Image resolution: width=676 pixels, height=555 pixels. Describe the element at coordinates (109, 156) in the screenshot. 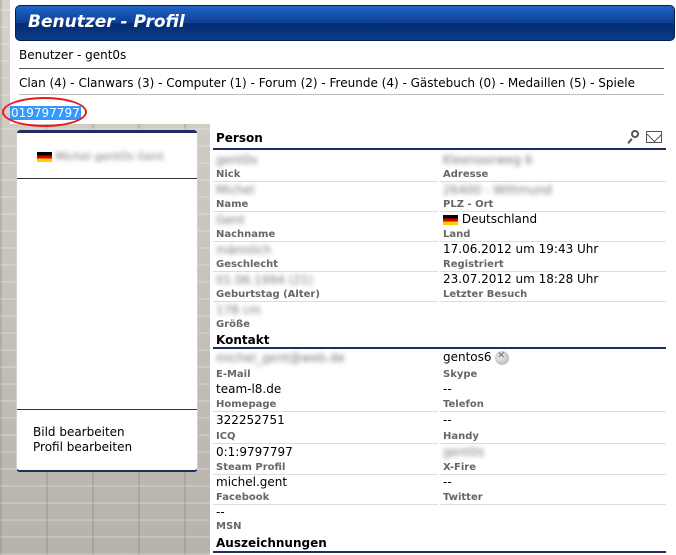

I see `profile-name-text: Michel gentOs Gent` at that location.